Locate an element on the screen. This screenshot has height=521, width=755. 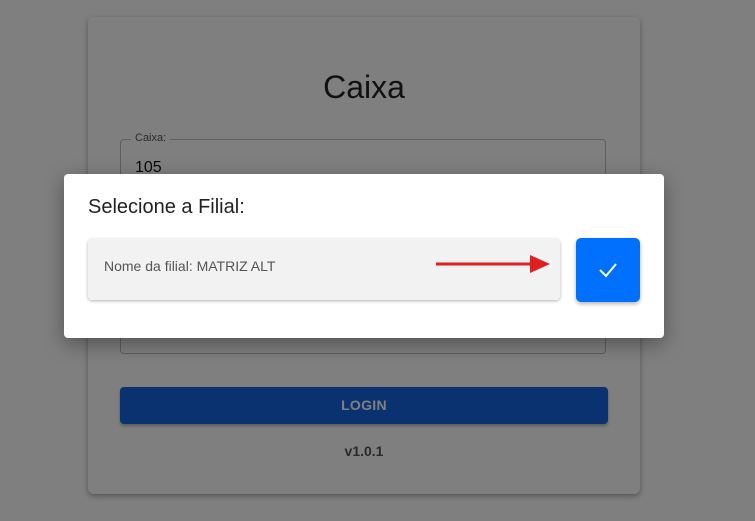
filial-select: Nome da filial: MATRIZ ALT is located at coordinates (324, 269).